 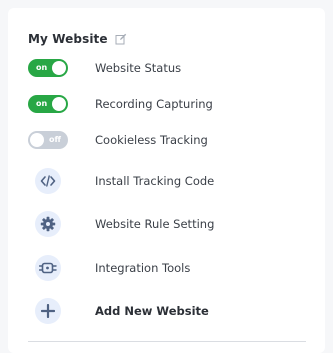 What do you see at coordinates (48, 181) in the screenshot?
I see `code-icon` at bounding box center [48, 181].